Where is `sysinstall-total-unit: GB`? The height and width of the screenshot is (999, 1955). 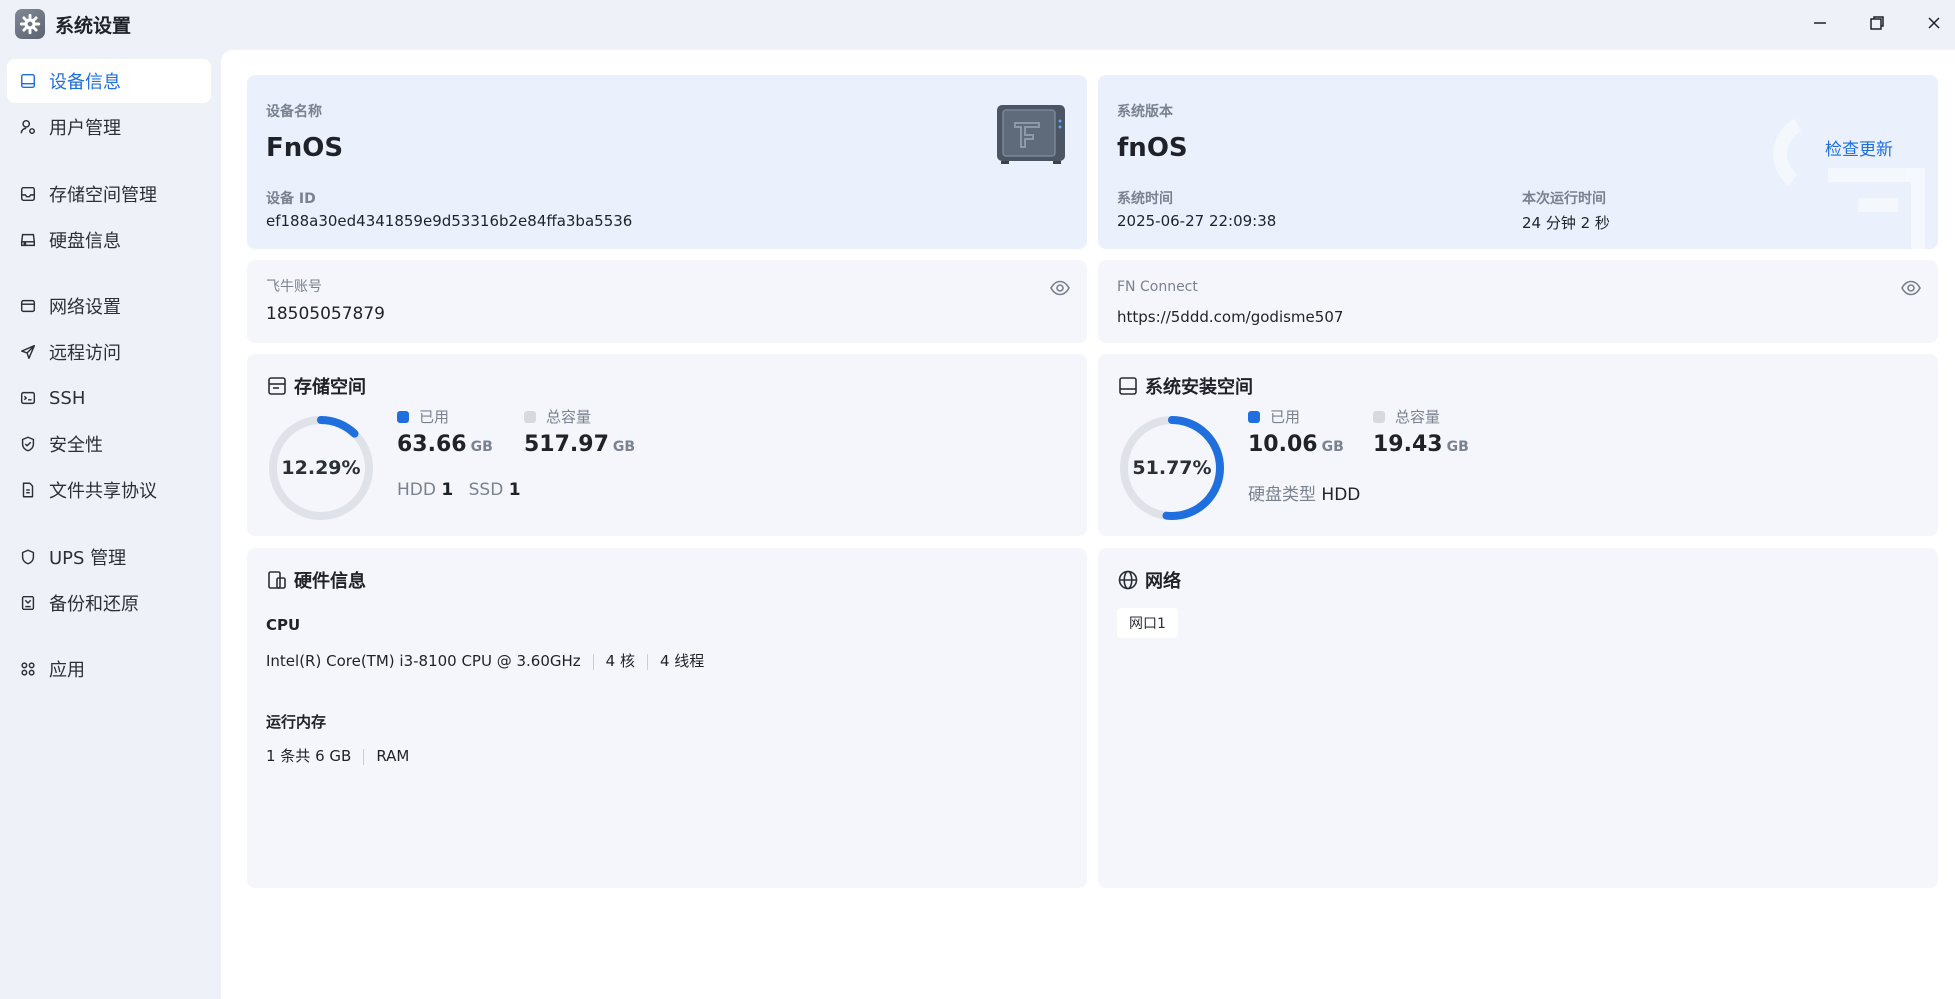 sysinstall-total-unit: GB is located at coordinates (1457, 447).